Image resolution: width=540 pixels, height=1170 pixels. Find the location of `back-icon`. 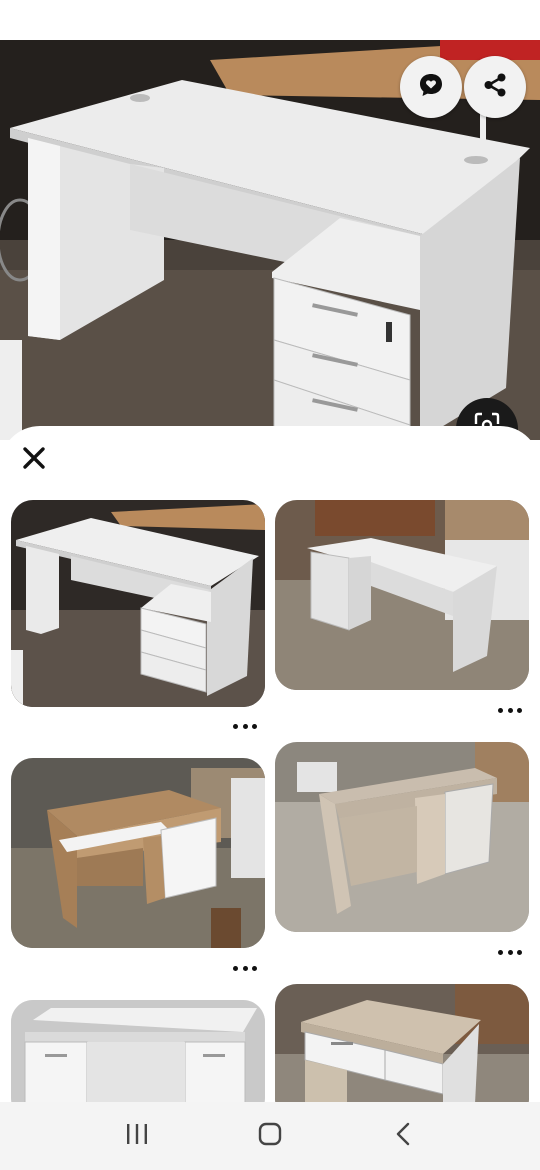

back-icon is located at coordinates (403, 1136).